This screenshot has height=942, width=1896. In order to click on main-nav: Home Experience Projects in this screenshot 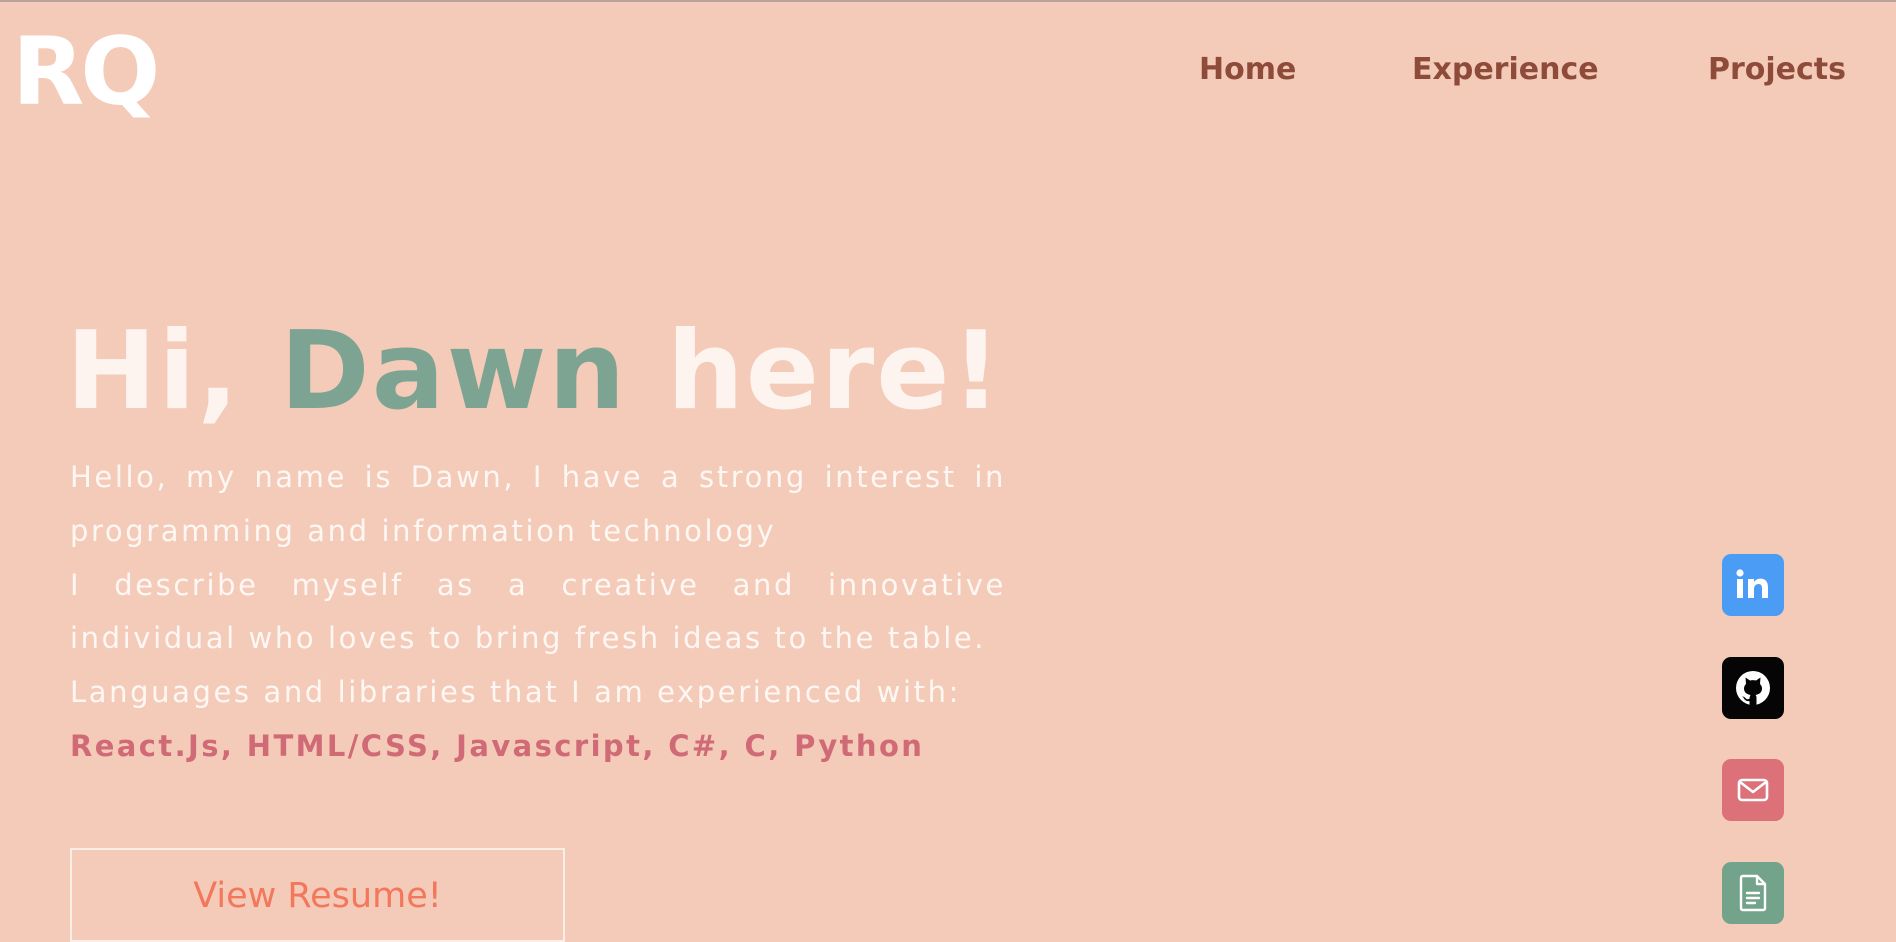, I will do `click(948, 72)`.